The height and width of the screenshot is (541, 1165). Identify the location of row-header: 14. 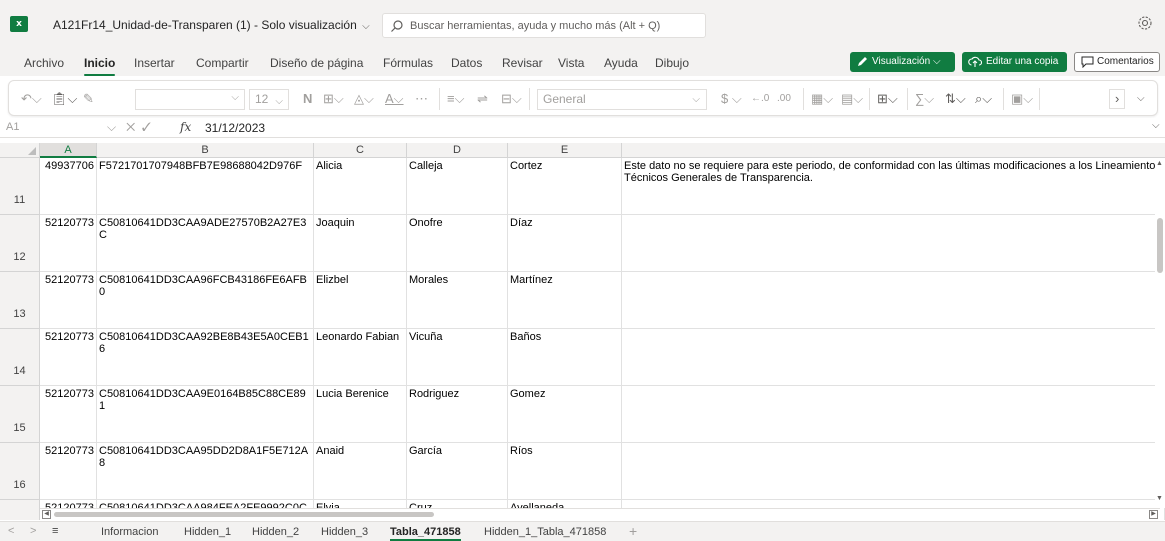
(20, 357).